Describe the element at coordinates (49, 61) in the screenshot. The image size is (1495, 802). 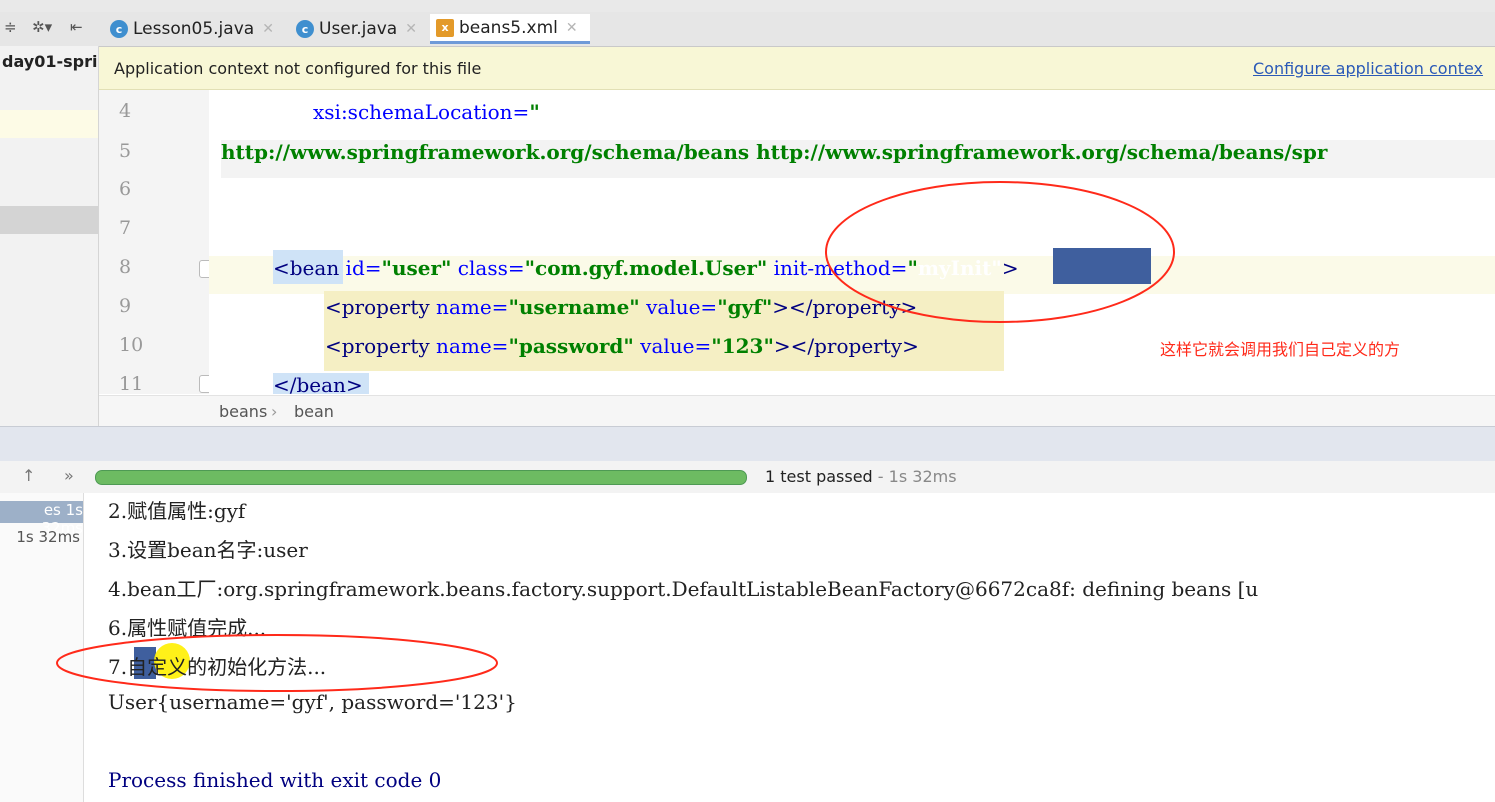
I see `project-name: day01-spri` at that location.